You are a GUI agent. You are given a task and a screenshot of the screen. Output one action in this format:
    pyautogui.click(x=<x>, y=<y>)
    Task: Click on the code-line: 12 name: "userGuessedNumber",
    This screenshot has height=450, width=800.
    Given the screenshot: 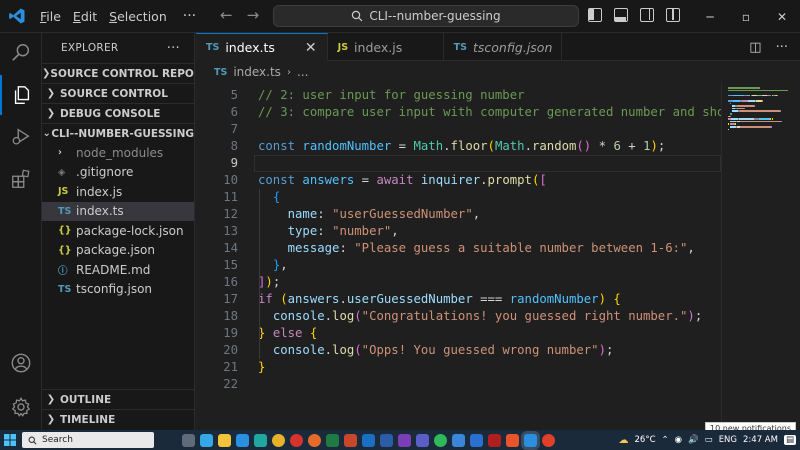 What is the action you would take?
    pyautogui.click(x=458, y=214)
    